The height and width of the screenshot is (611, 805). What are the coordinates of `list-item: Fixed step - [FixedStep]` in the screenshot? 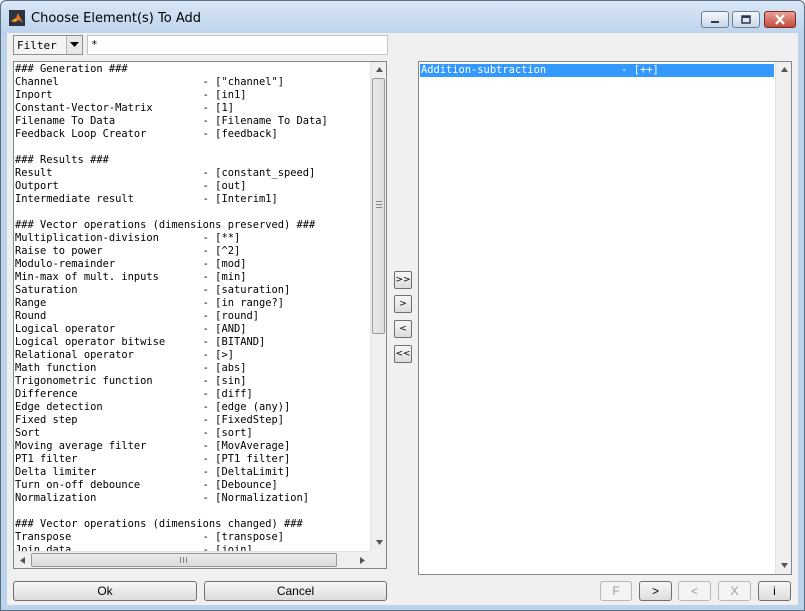 It's located at (193, 420).